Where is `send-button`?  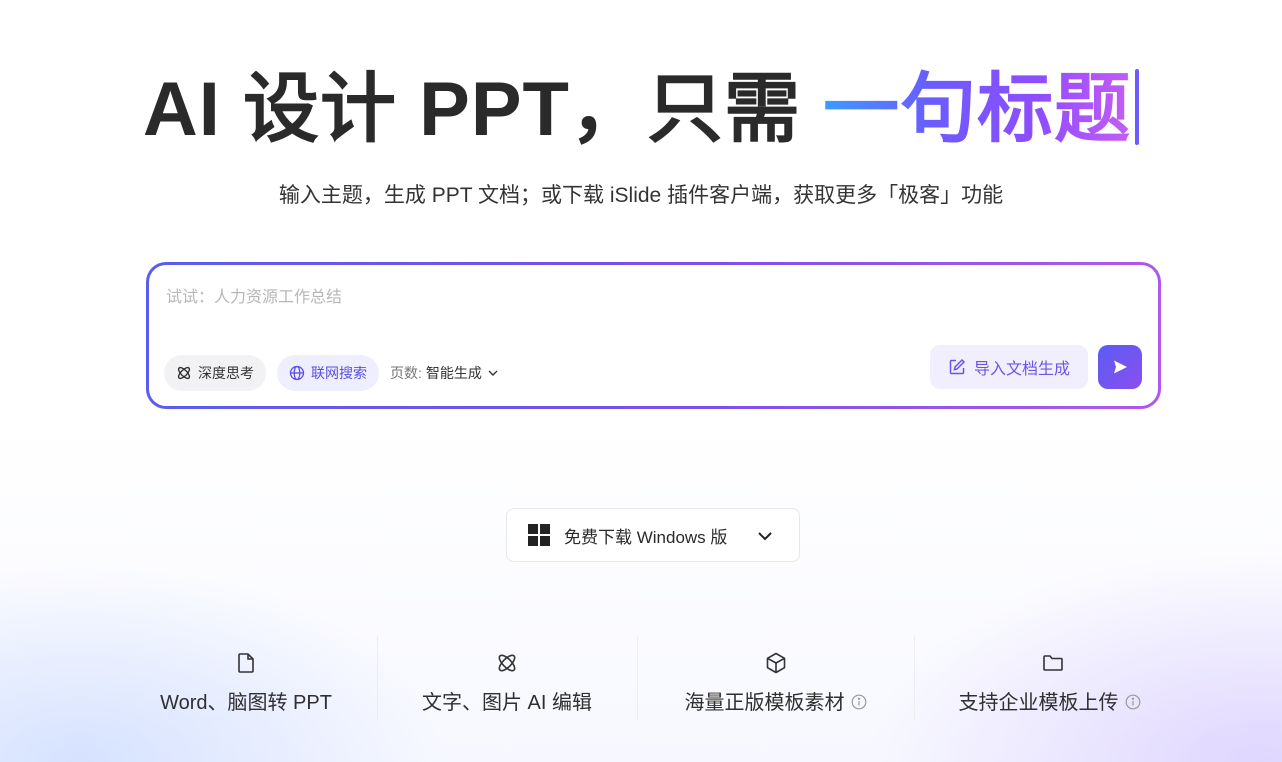 send-button is located at coordinates (1120, 367).